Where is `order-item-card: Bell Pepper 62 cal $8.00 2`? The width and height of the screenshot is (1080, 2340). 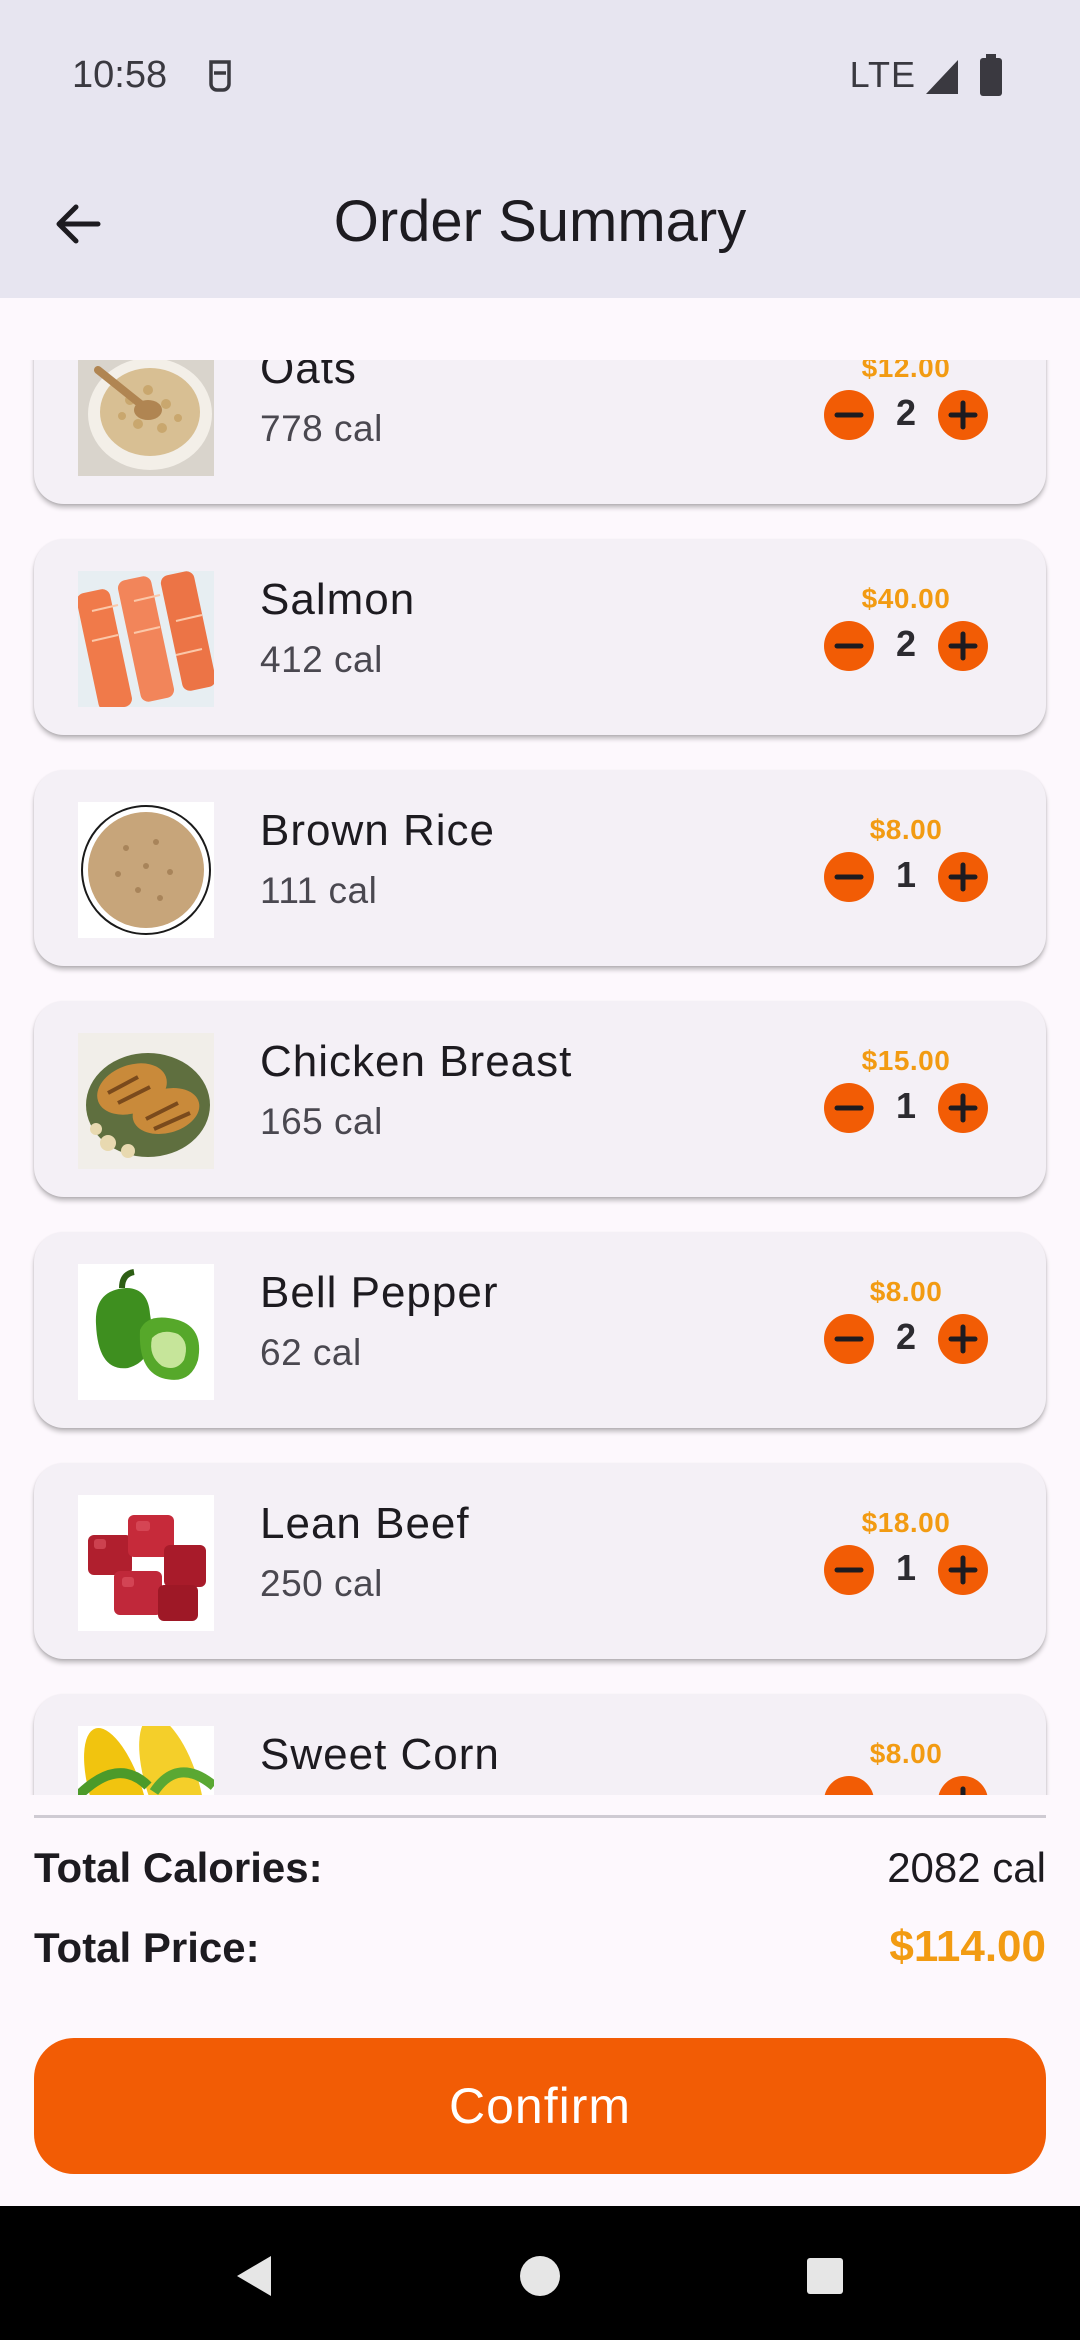 order-item-card: Bell Pepper 62 cal $8.00 2 is located at coordinates (540, 1330).